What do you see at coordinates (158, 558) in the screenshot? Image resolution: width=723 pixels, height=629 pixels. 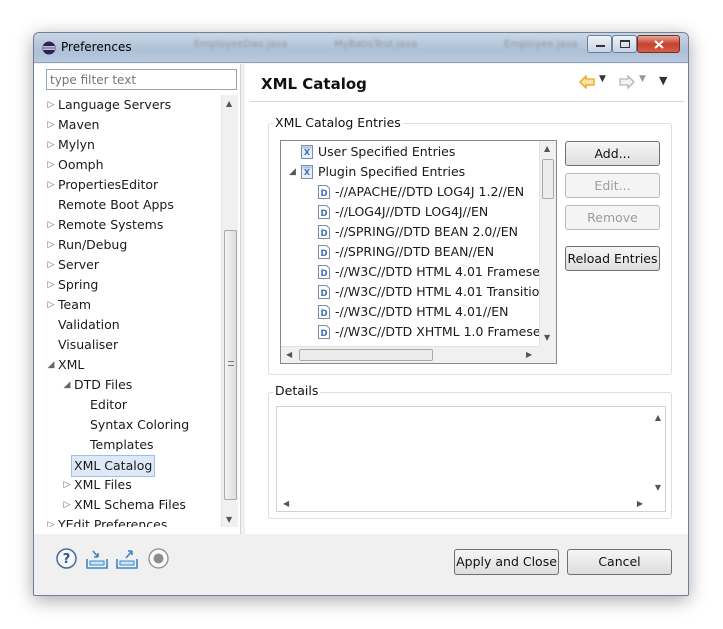 I see `record-icon` at bounding box center [158, 558].